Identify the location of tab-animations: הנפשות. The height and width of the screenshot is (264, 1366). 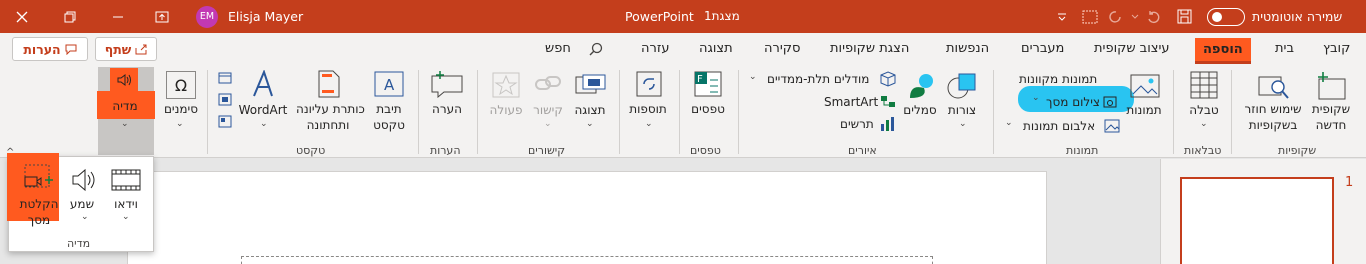
(967, 51).